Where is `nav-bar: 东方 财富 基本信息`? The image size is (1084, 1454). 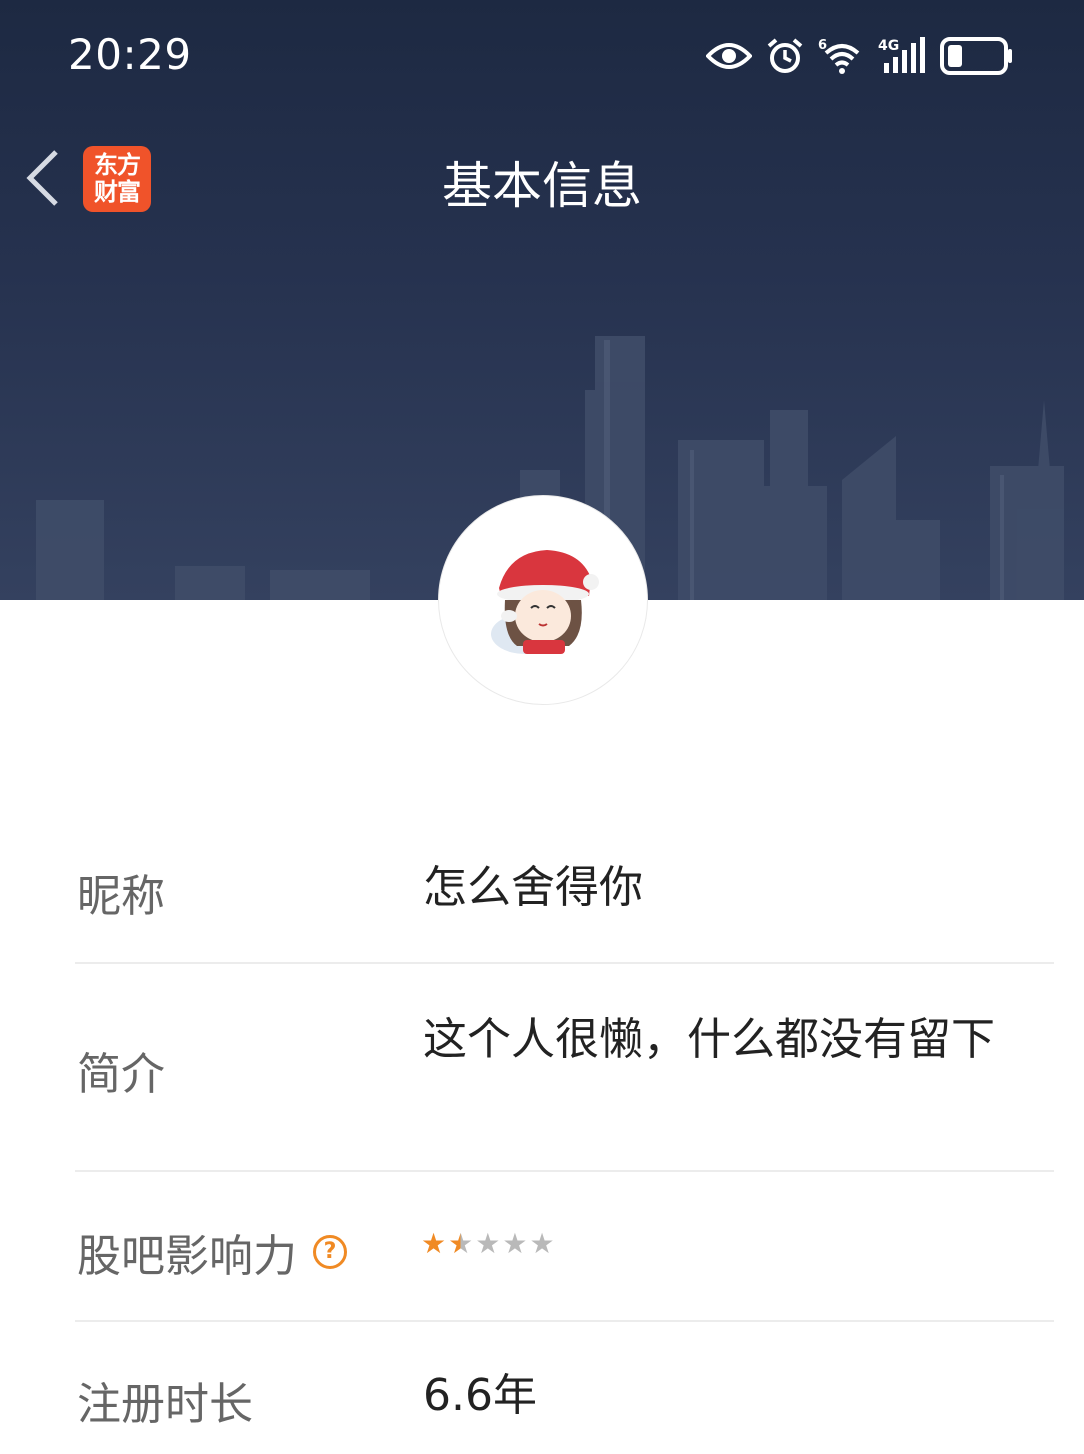
nav-bar: 东方 财富 基本信息 is located at coordinates (542, 180).